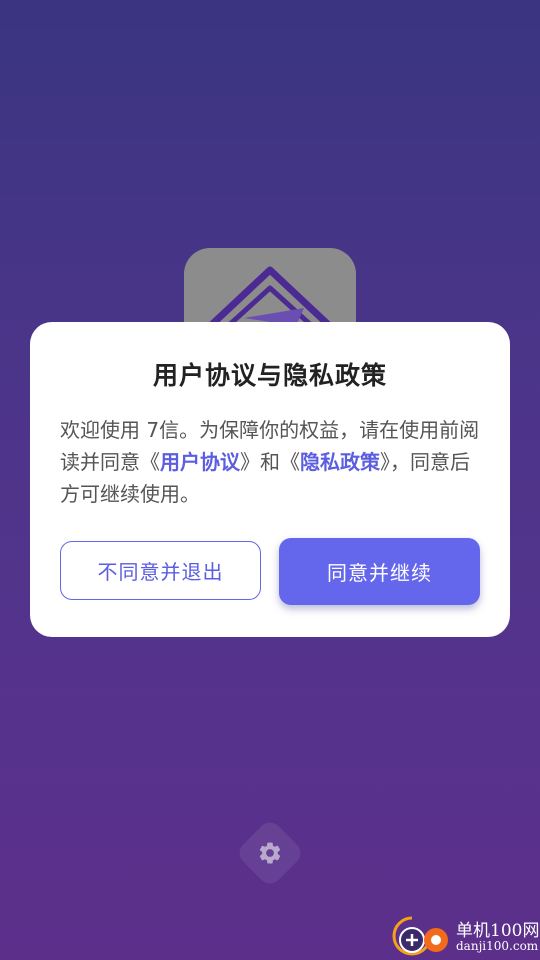 The width and height of the screenshot is (540, 960). Describe the element at coordinates (379, 571) in the screenshot. I see `agree-continue-button: 同意并继续` at that location.